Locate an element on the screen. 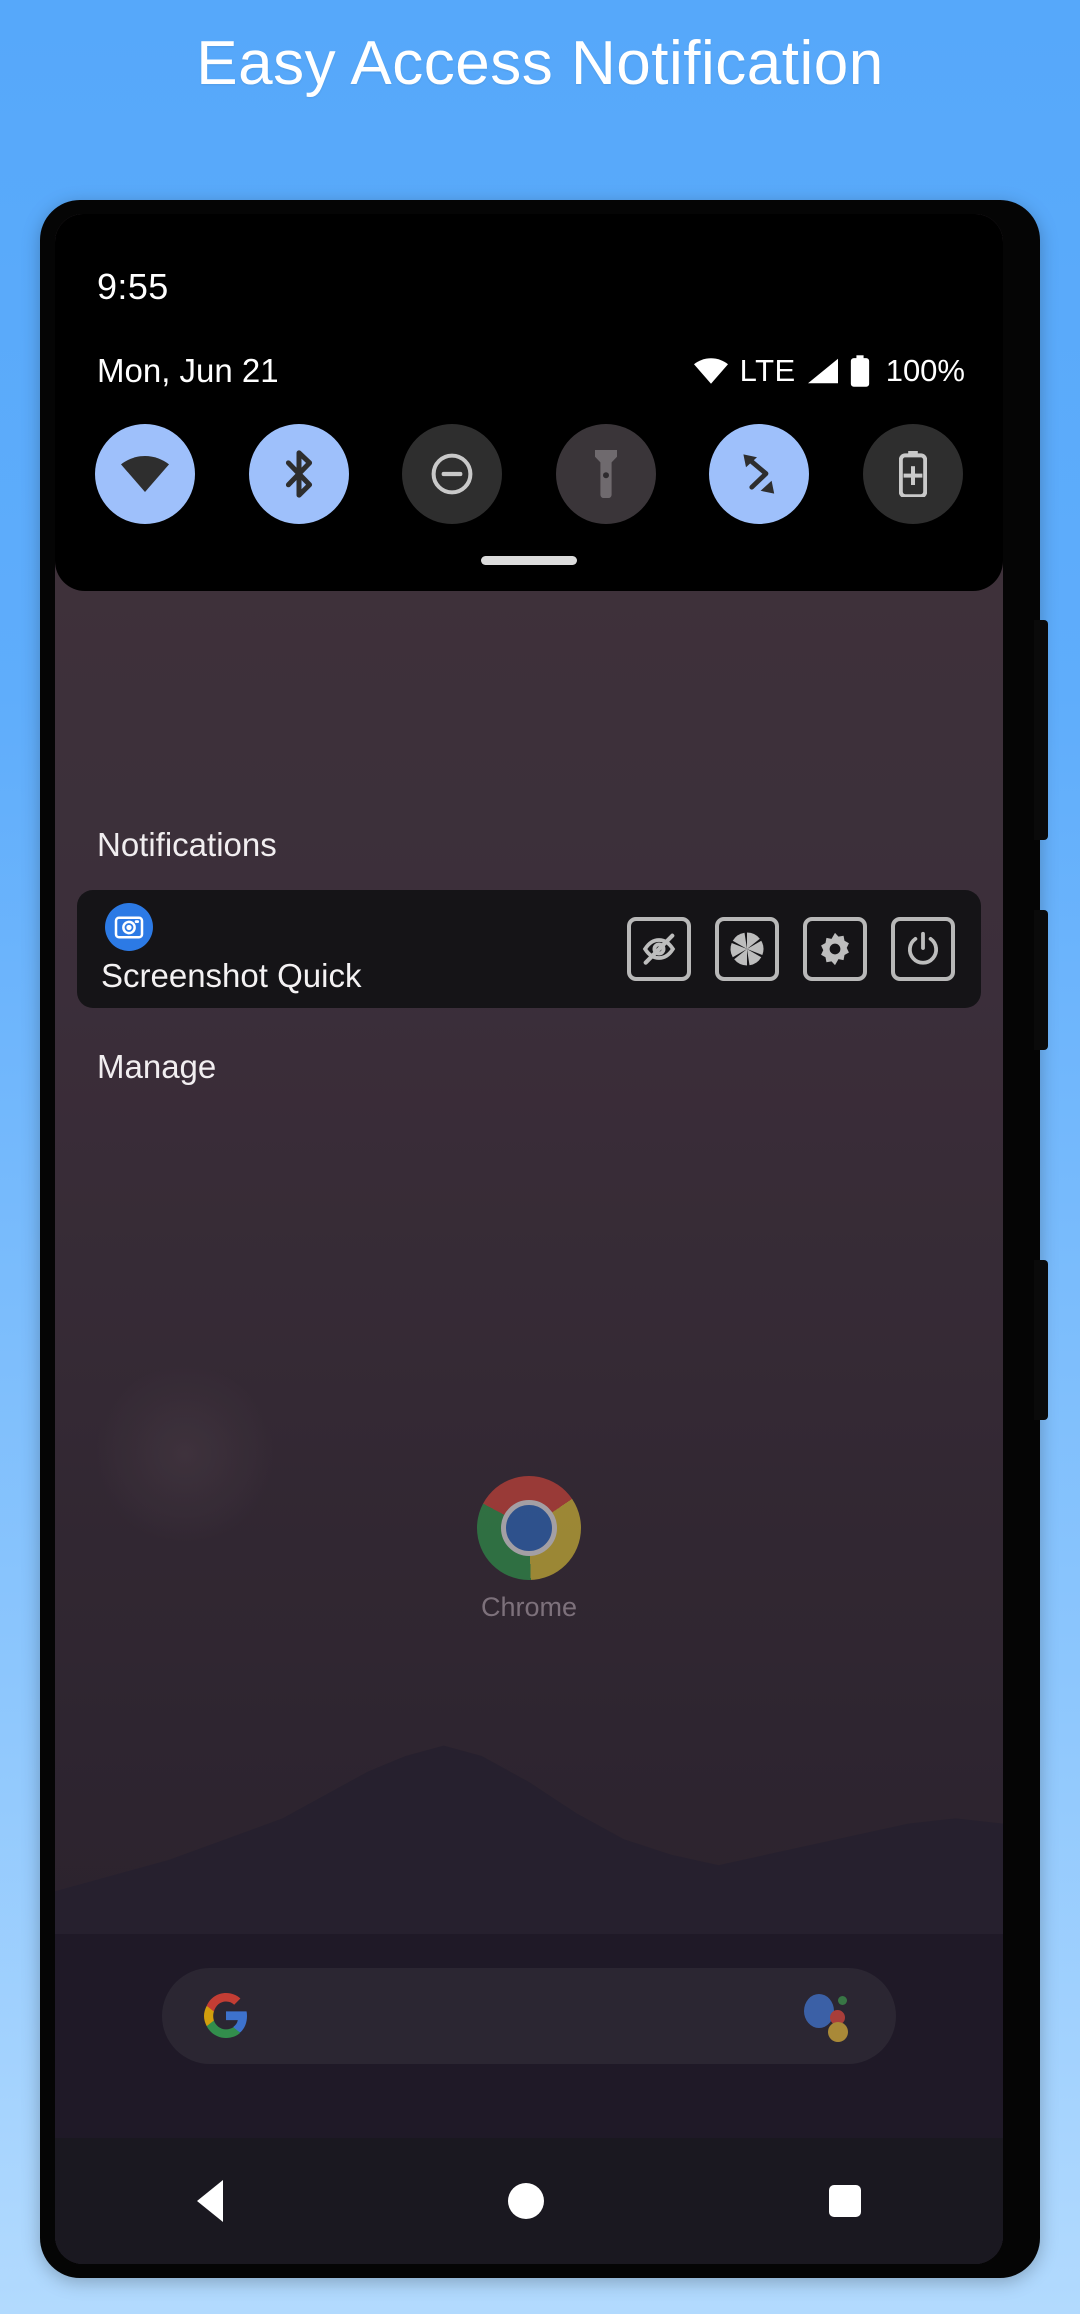 The width and height of the screenshot is (1080, 2314). gear-icon is located at coordinates (835, 949).